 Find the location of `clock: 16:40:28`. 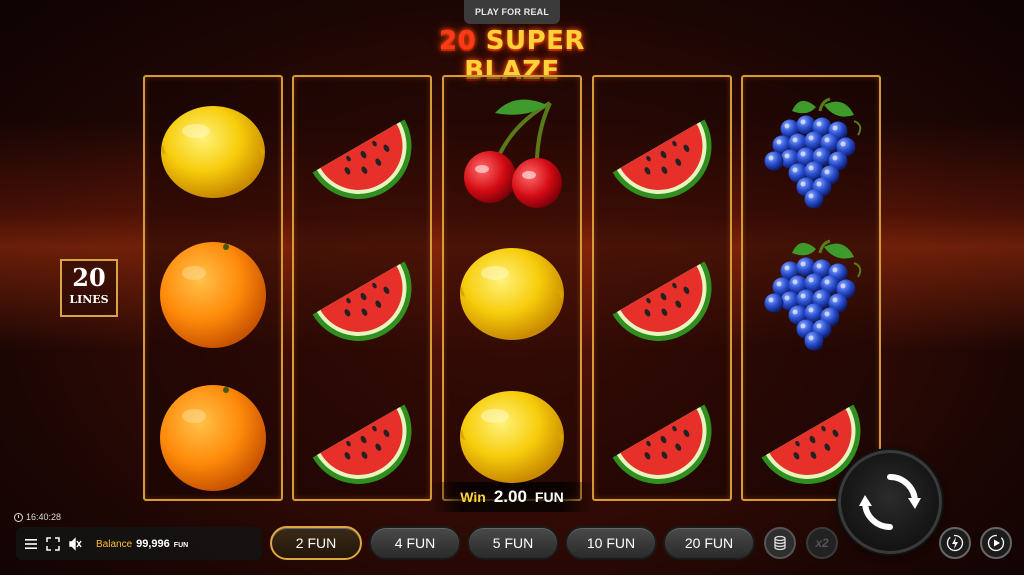

clock: 16:40:28 is located at coordinates (37, 517).